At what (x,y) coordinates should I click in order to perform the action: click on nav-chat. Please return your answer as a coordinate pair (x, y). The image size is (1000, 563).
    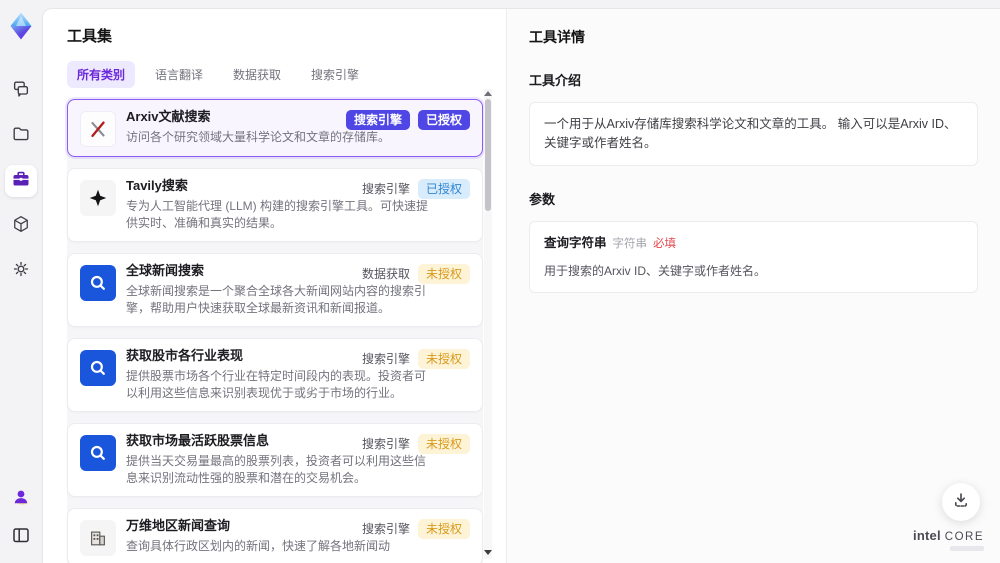
    Looking at the image, I should click on (21, 91).